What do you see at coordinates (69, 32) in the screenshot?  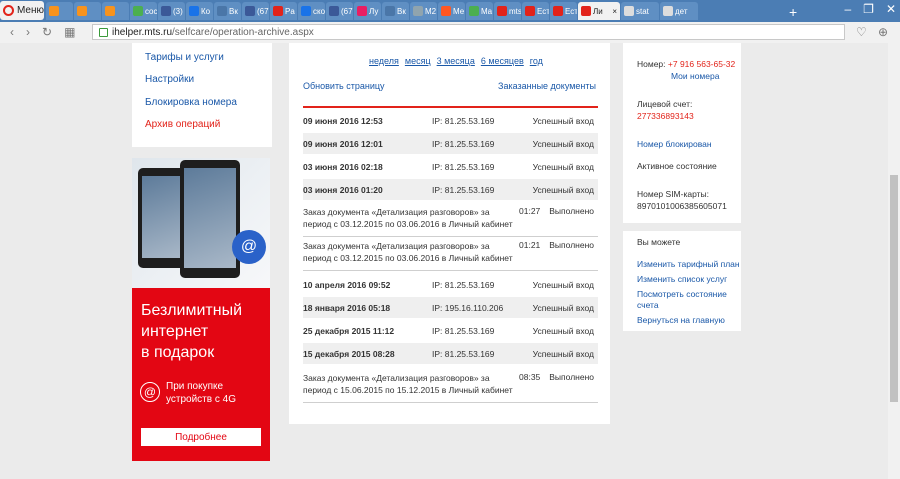 I see `speed-dial-icon: ▦` at bounding box center [69, 32].